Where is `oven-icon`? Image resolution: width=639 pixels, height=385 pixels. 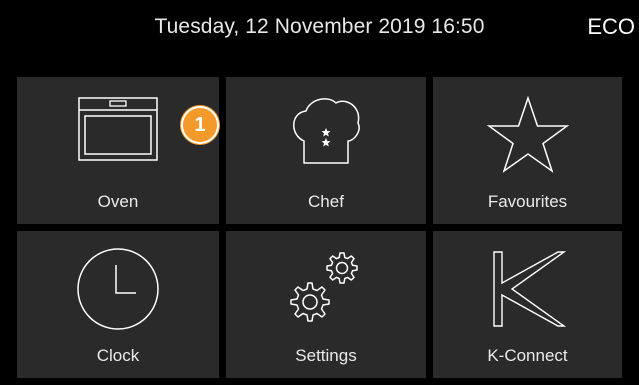 oven-icon is located at coordinates (118, 129).